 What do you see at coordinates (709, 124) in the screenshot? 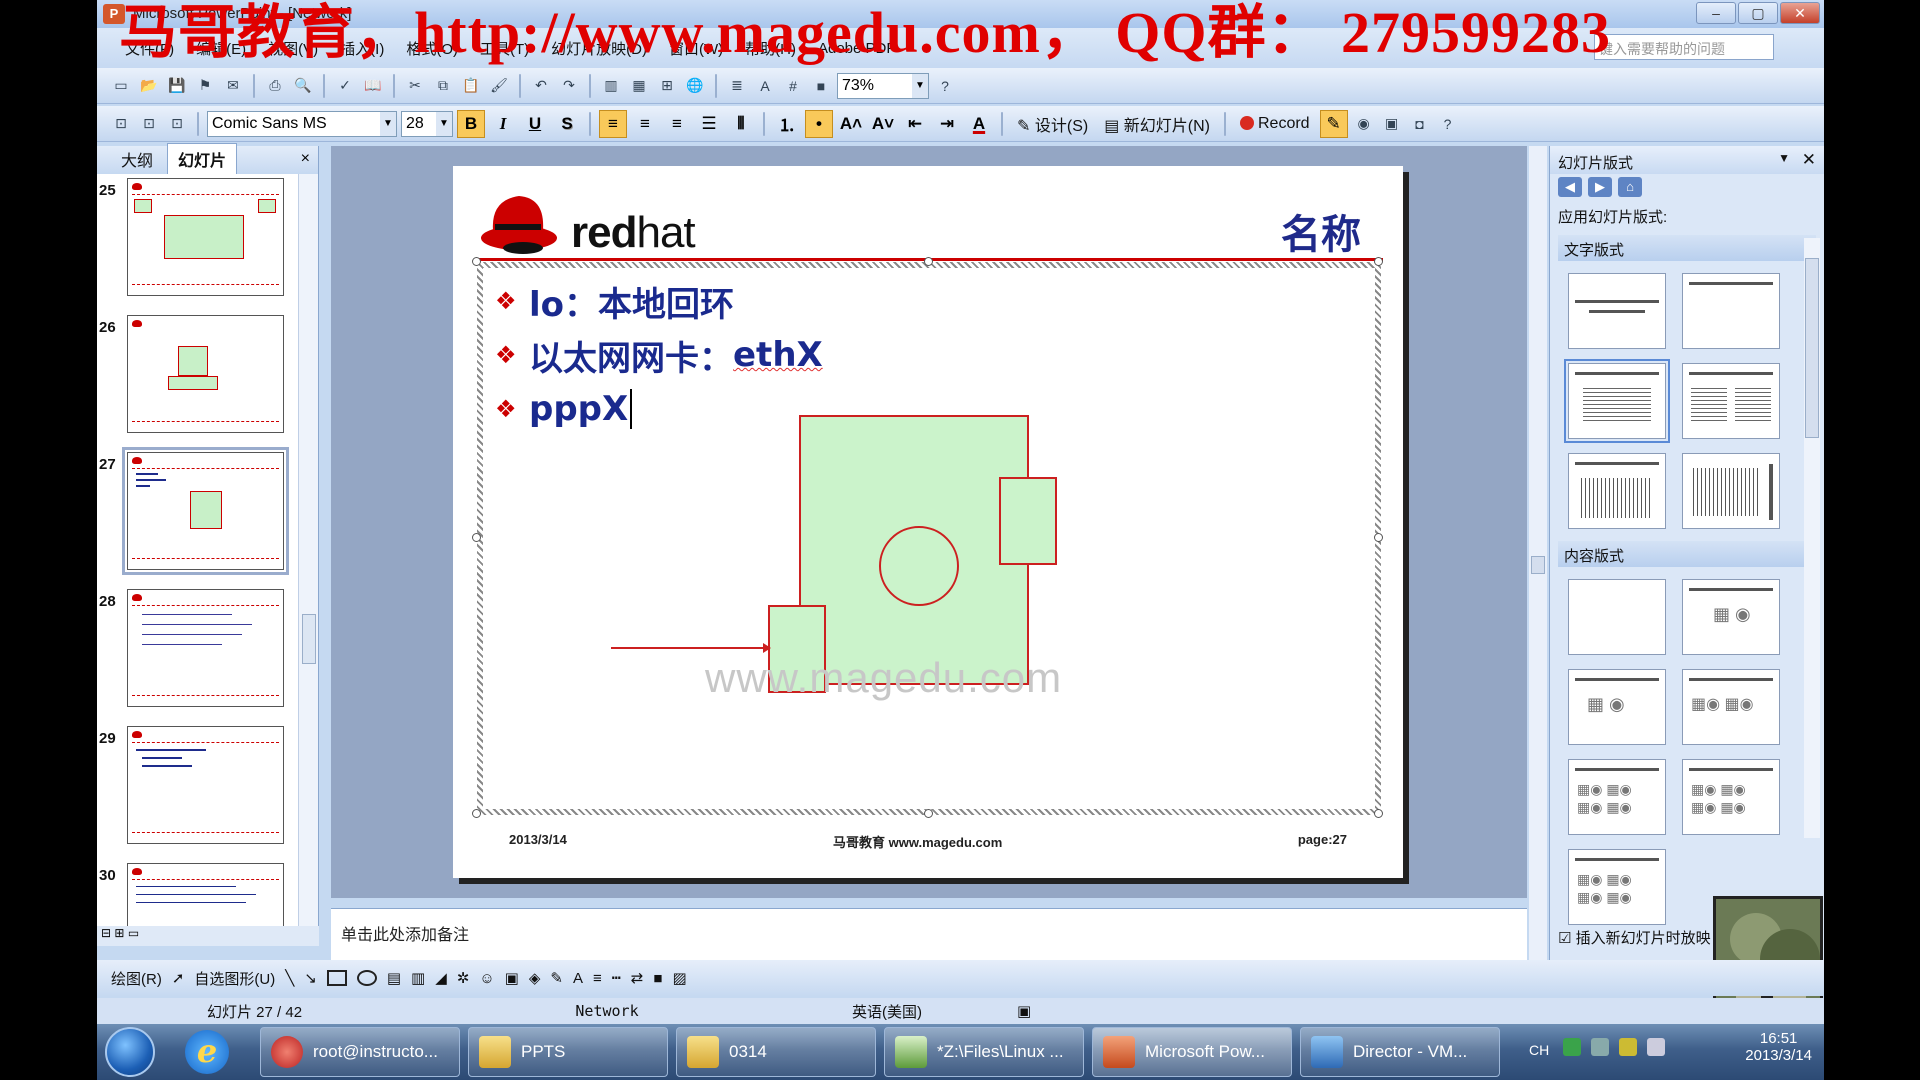
I see `distribute-button: ☰` at bounding box center [709, 124].